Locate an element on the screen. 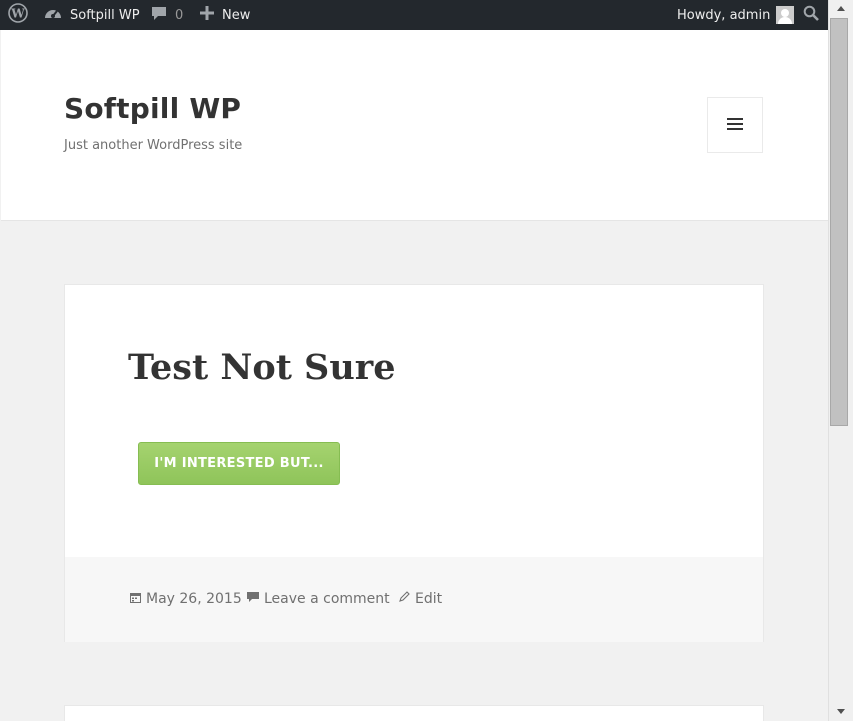 This screenshot has width=853, height=721. next-post-article is located at coordinates (414, 713).